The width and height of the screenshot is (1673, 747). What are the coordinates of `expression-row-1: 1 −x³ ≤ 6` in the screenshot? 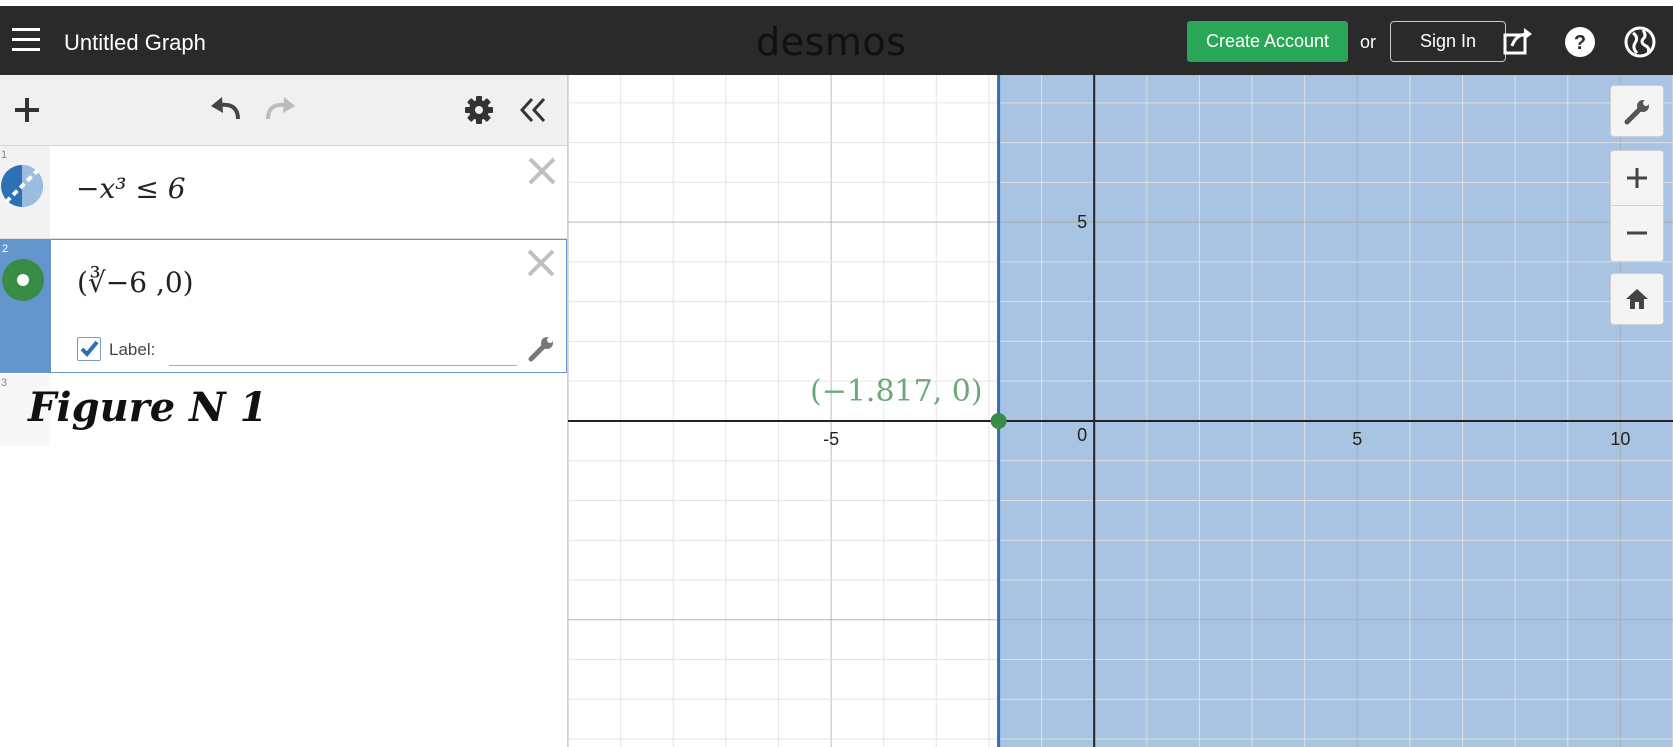 It's located at (283, 192).